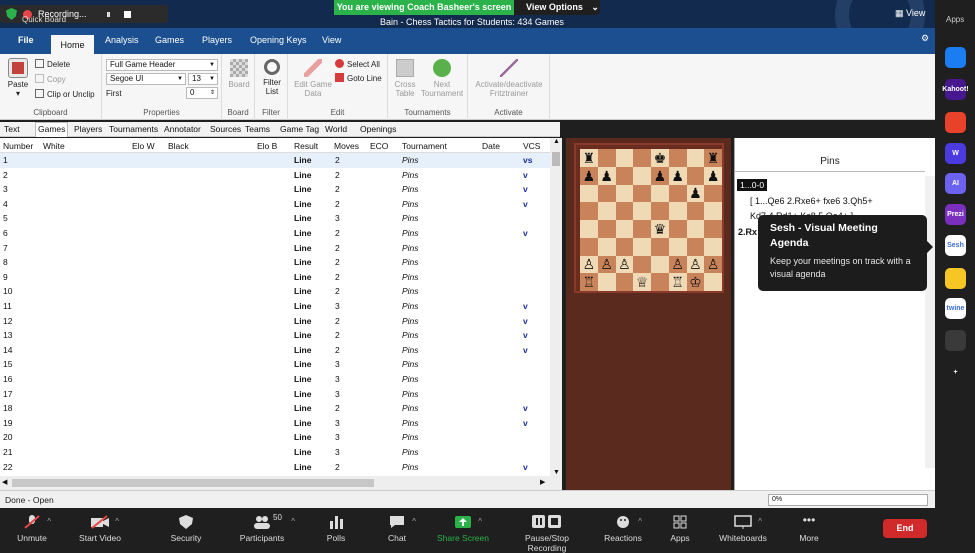  I want to click on table-row: 14 Line 2 Pins v, so click(275, 350).